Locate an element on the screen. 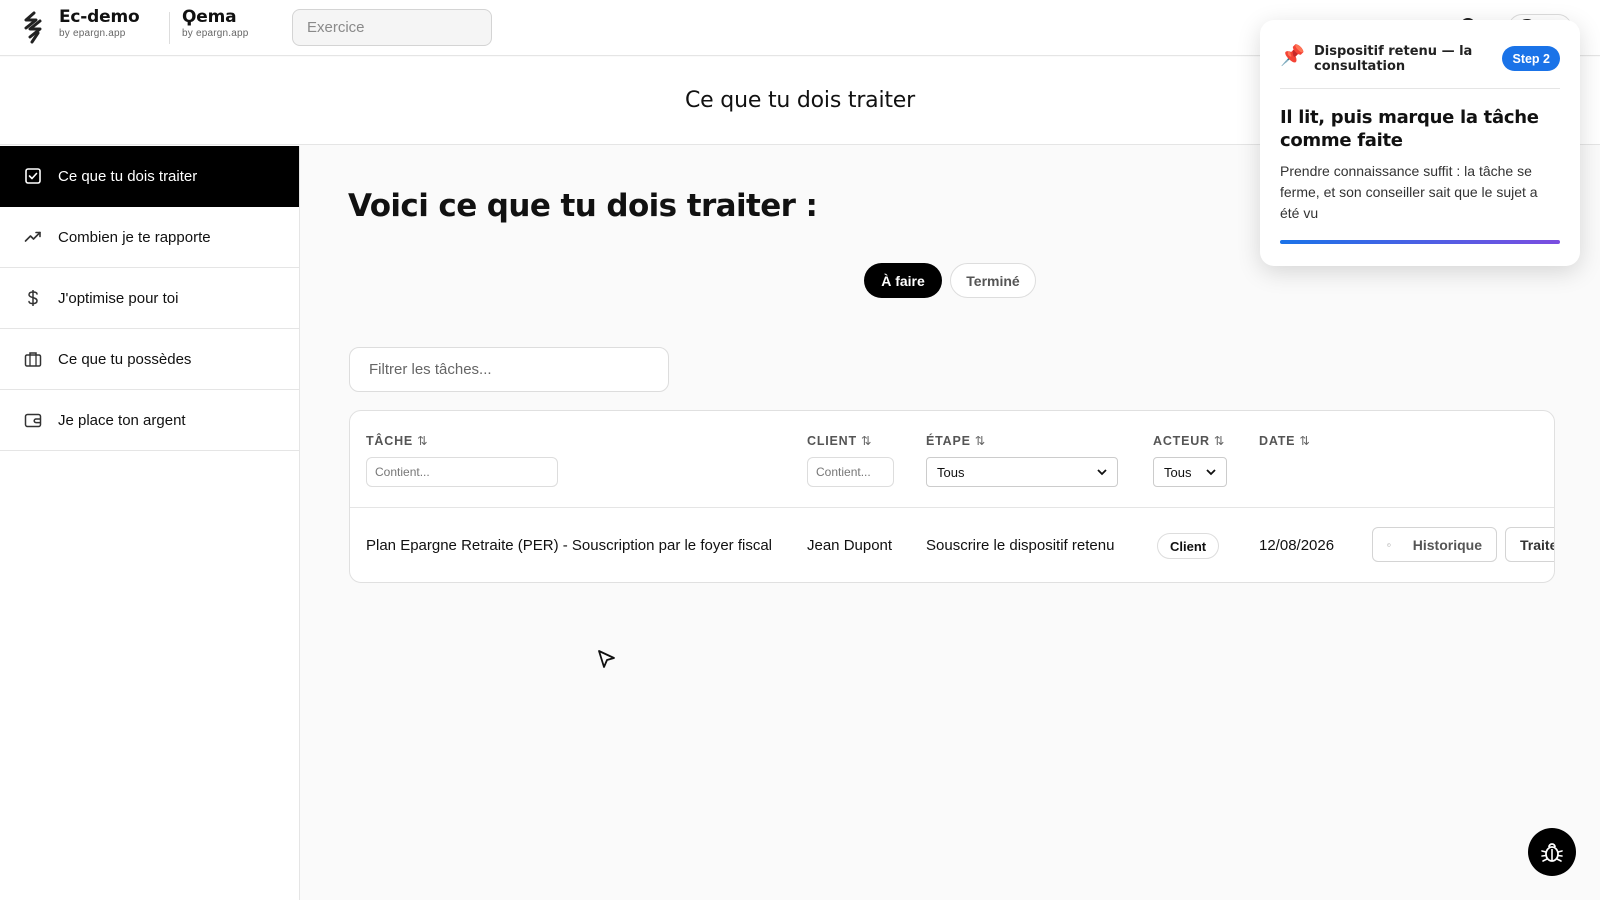 Image resolution: width=1600 pixels, height=900 pixels. column-header-task: TÂCHE ⇅ is located at coordinates (397, 440).